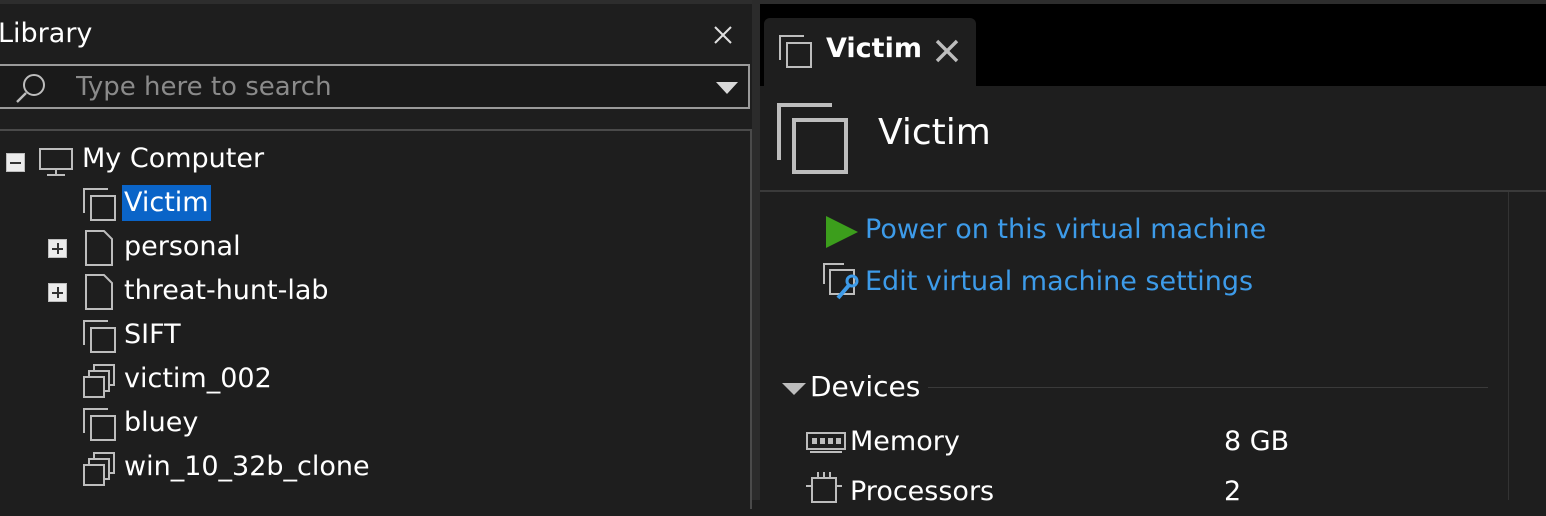  What do you see at coordinates (198, 378) in the screenshot?
I see `tree-item-label: victim_002` at bounding box center [198, 378].